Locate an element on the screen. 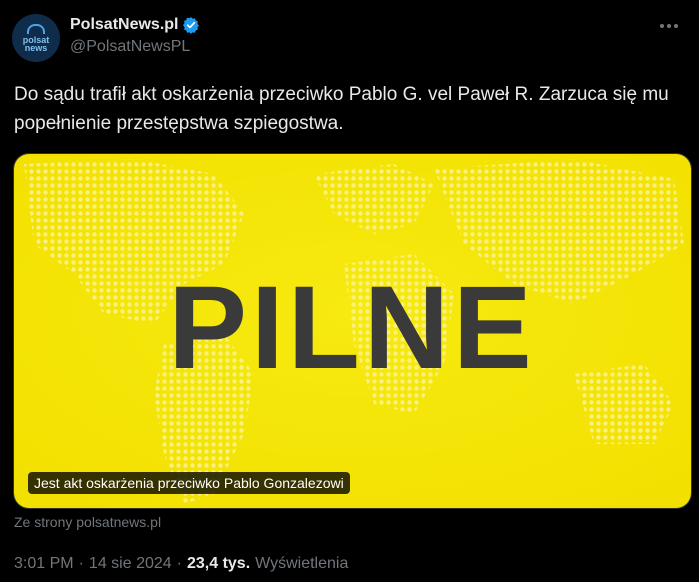 Image resolution: width=699 pixels, height=582 pixels. link-source: Ze strony polsatnews.pl is located at coordinates (87, 522).